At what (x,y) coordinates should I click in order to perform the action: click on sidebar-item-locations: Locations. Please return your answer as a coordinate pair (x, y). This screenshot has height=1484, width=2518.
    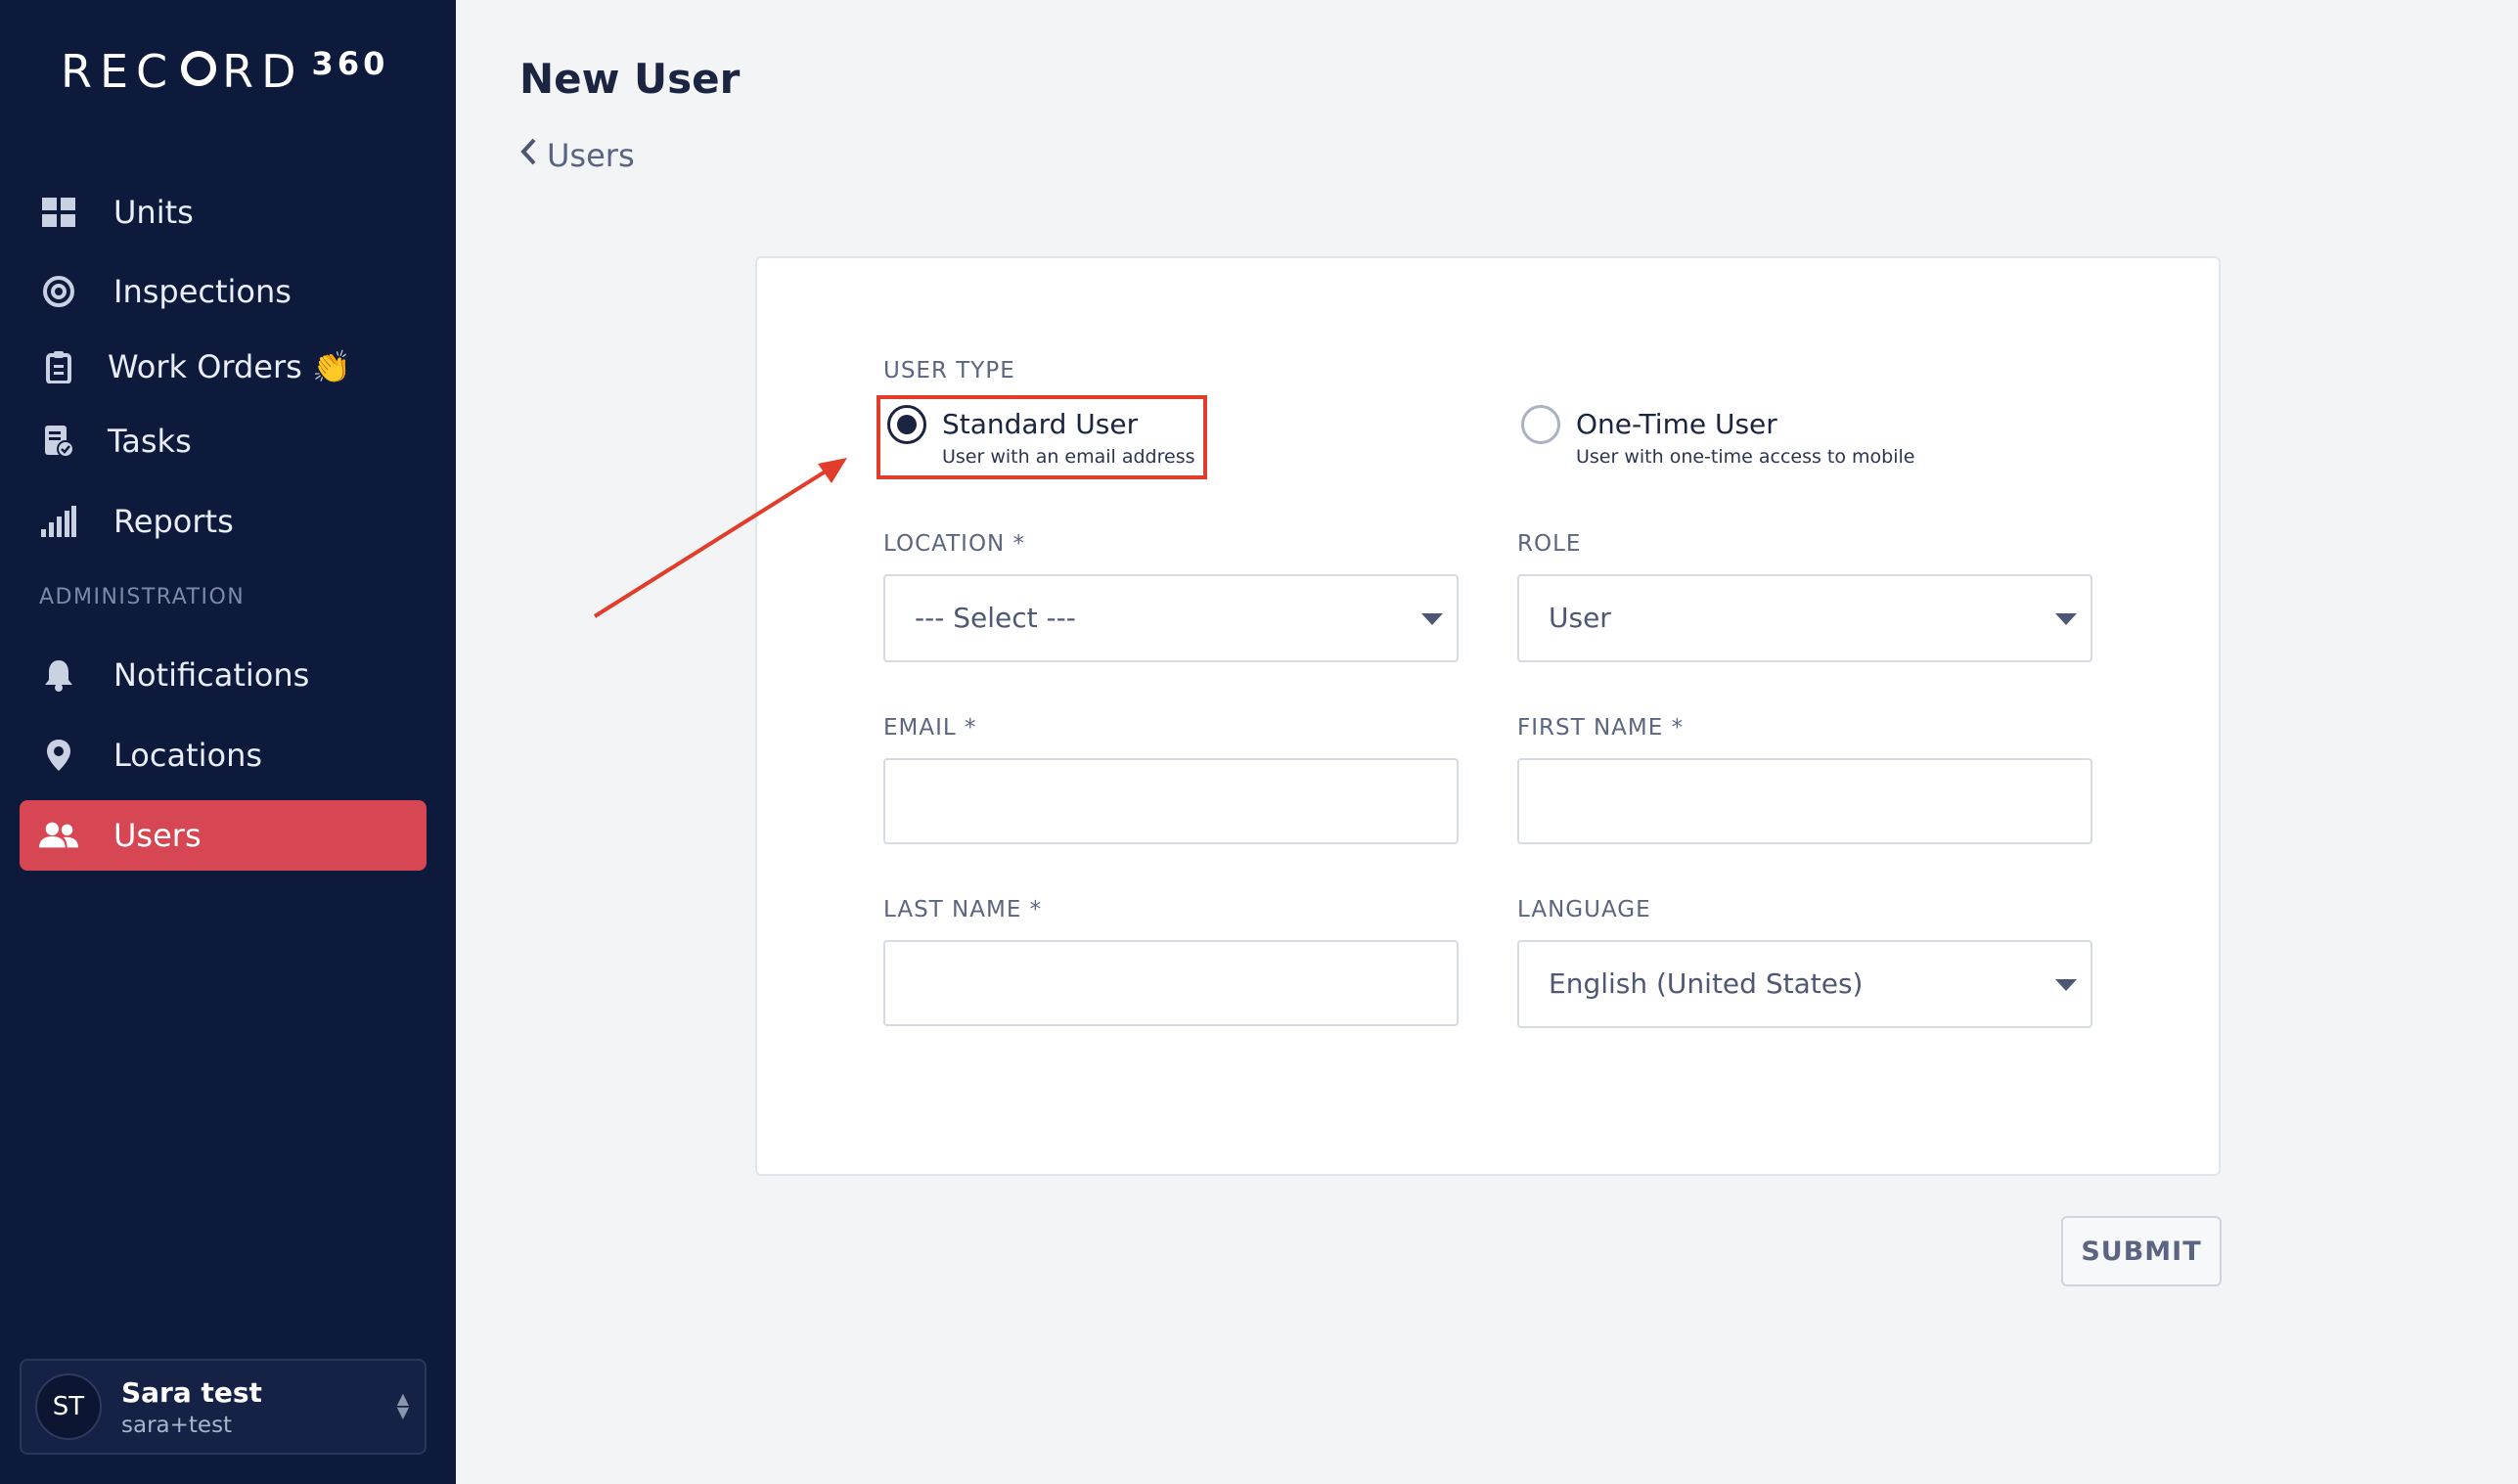
    Looking at the image, I should click on (223, 755).